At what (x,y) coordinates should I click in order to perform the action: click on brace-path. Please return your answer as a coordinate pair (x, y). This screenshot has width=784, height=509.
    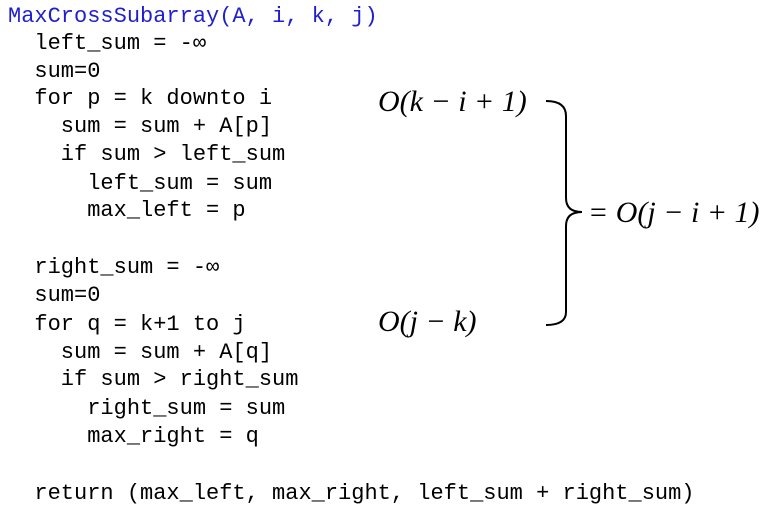
    Looking at the image, I should click on (564, 213).